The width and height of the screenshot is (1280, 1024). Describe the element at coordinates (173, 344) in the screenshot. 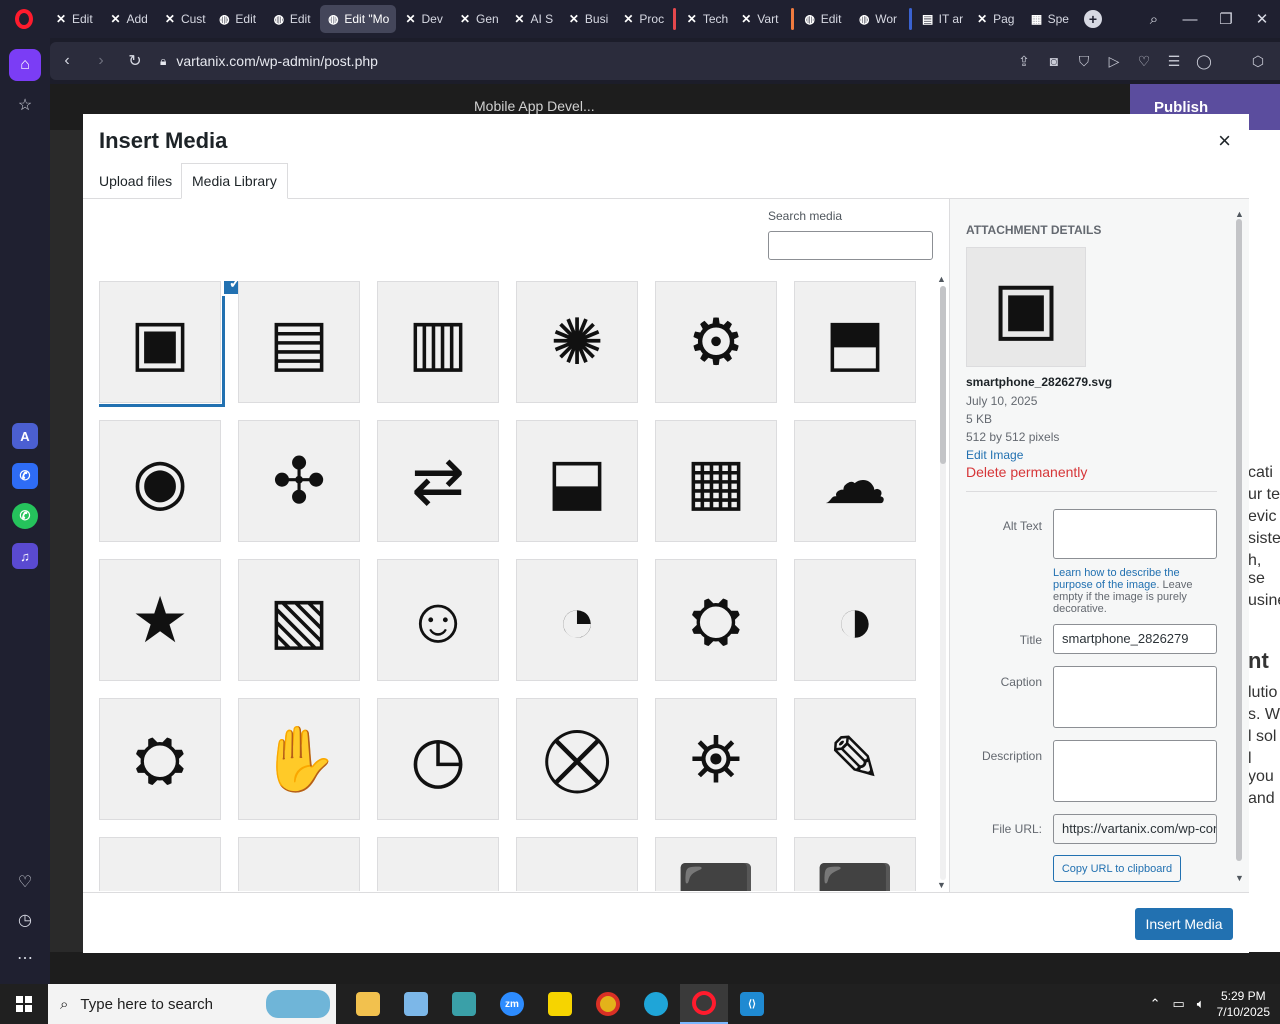

I see `media-item: ▣ ✓` at that location.